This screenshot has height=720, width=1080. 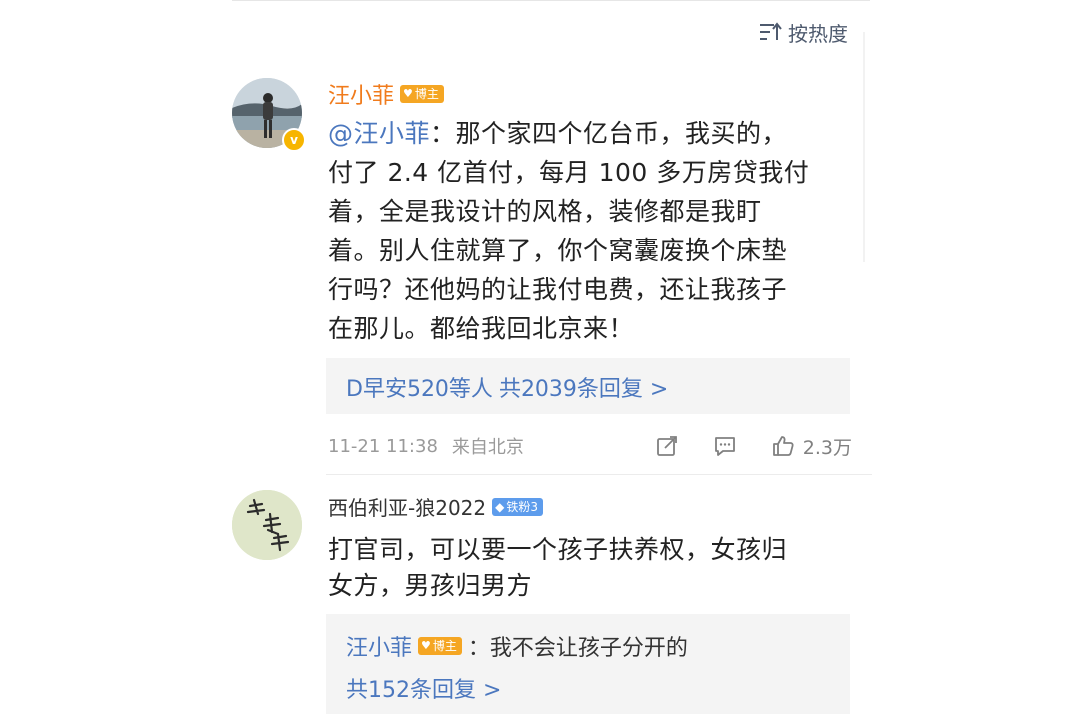 What do you see at coordinates (783, 446) in the screenshot?
I see `thumbs-up-icon` at bounding box center [783, 446].